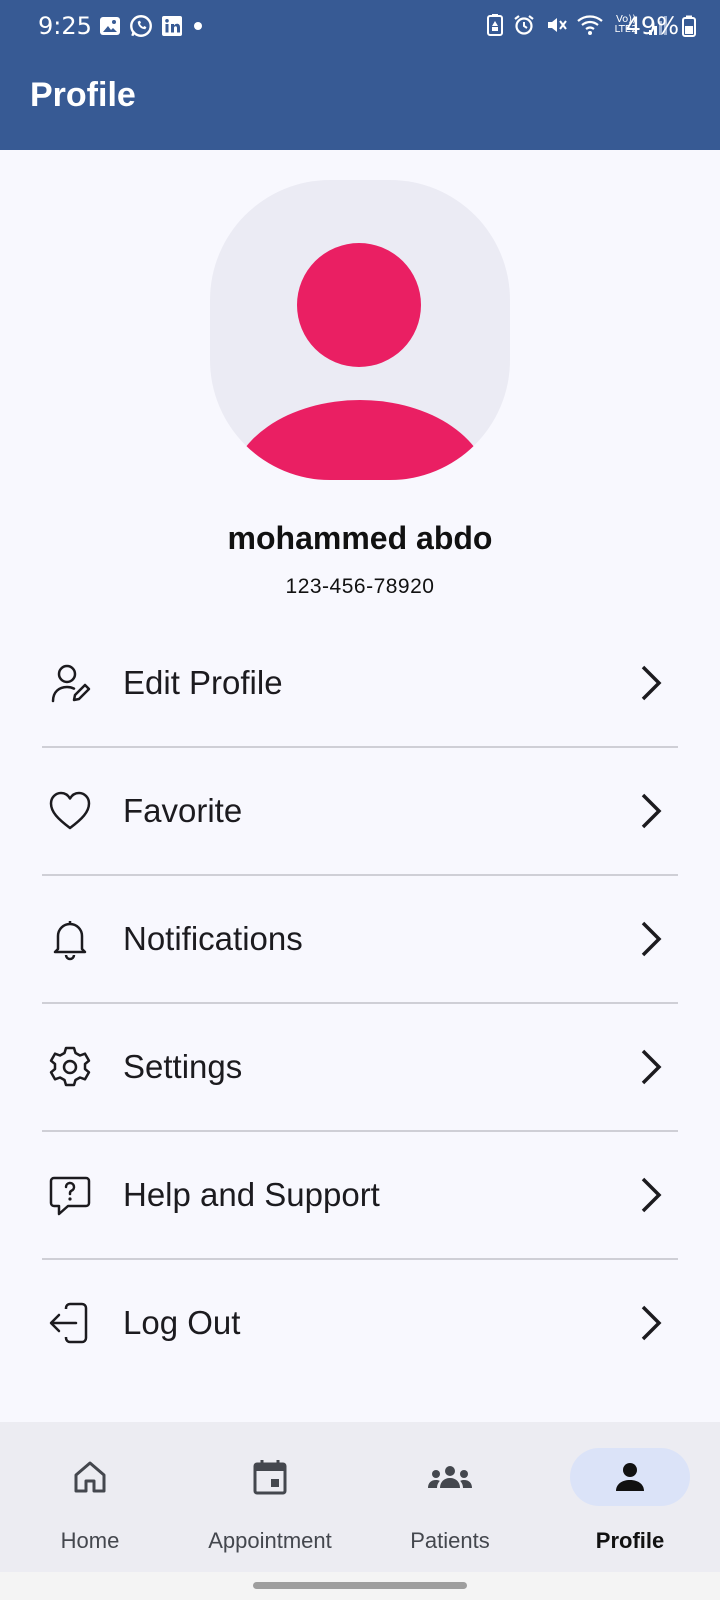  I want to click on menu-item-label: Edit Profile, so click(203, 682).